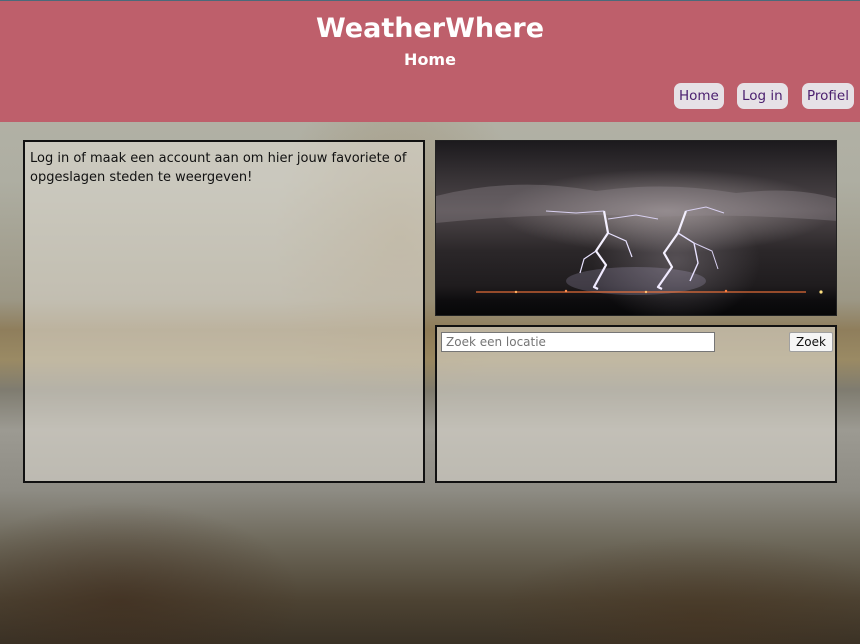  I want to click on location-search-input, so click(578, 342).